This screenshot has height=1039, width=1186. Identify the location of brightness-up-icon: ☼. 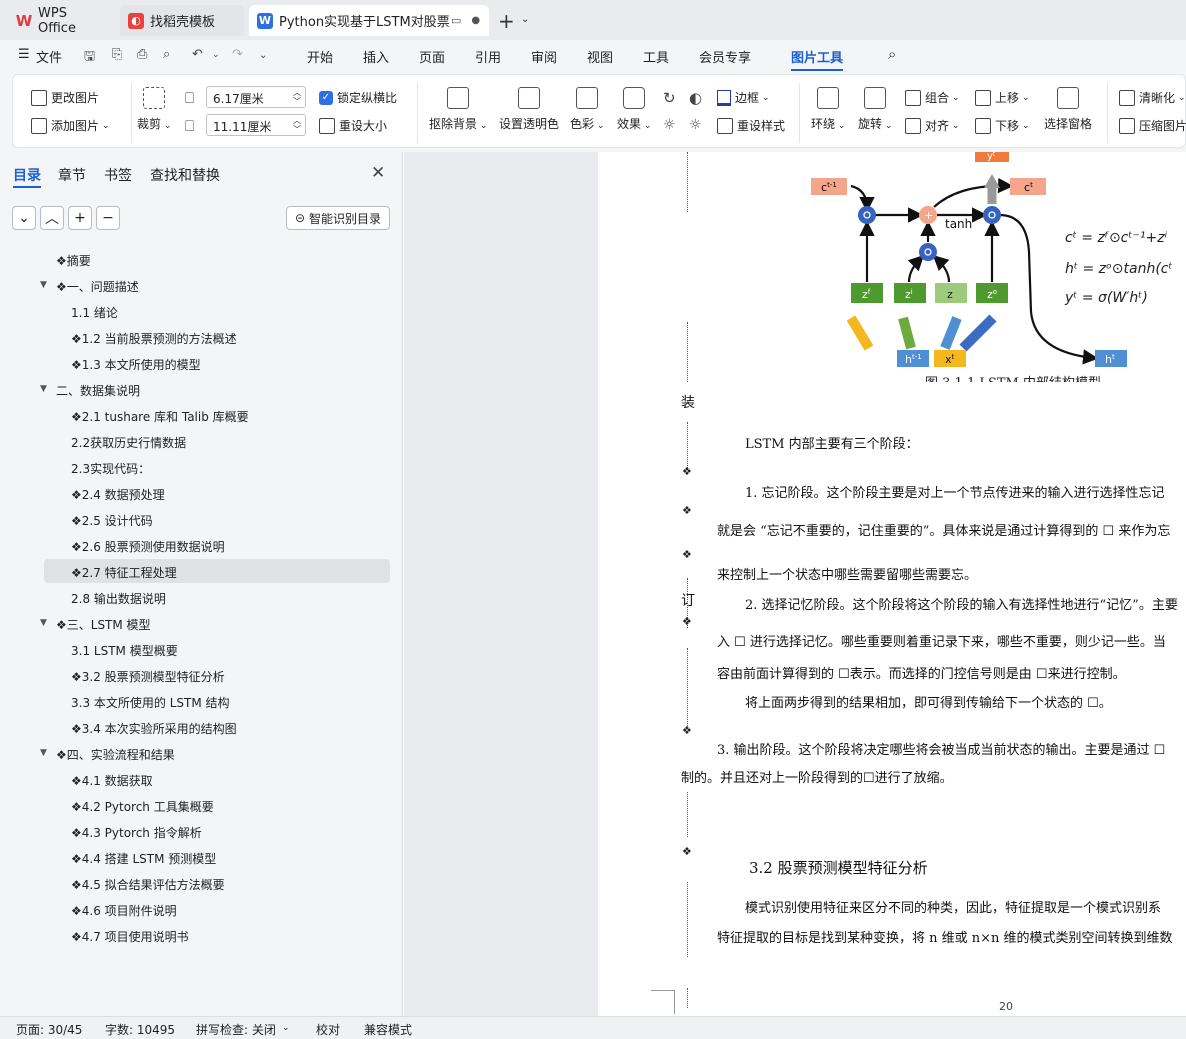
(669, 125).